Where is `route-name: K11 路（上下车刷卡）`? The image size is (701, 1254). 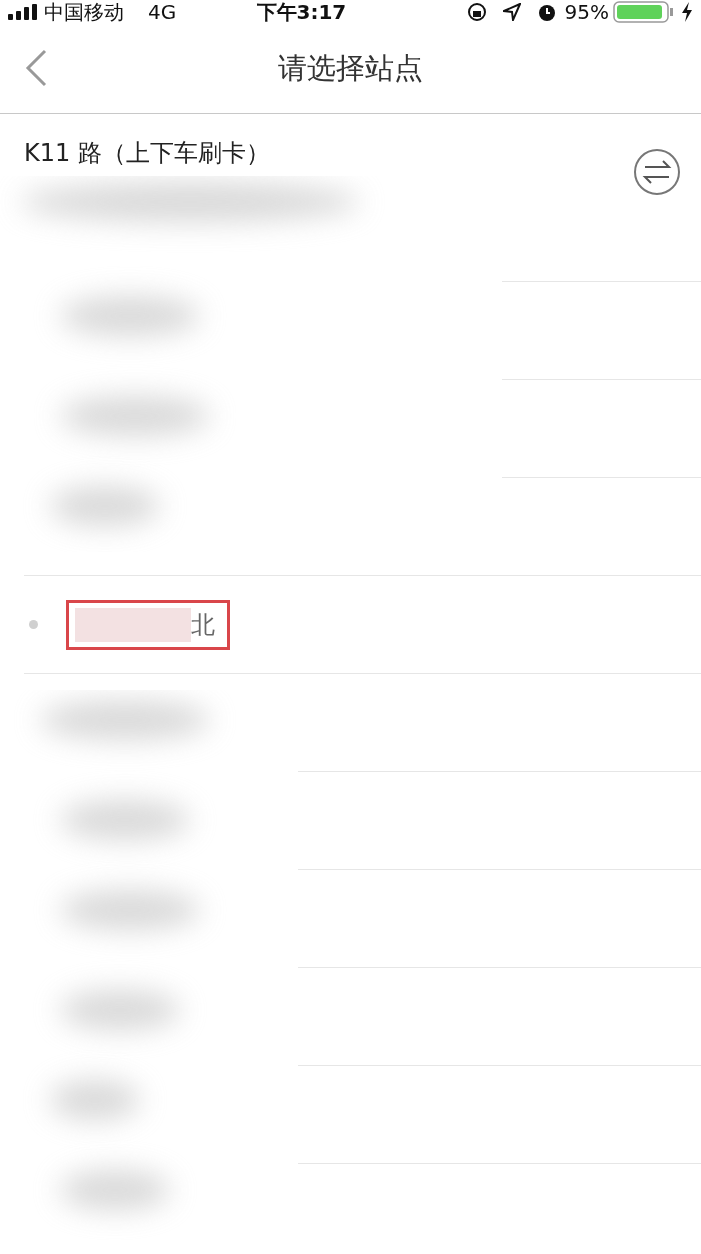
route-name: K11 路（上下车刷卡） is located at coordinates (147, 153).